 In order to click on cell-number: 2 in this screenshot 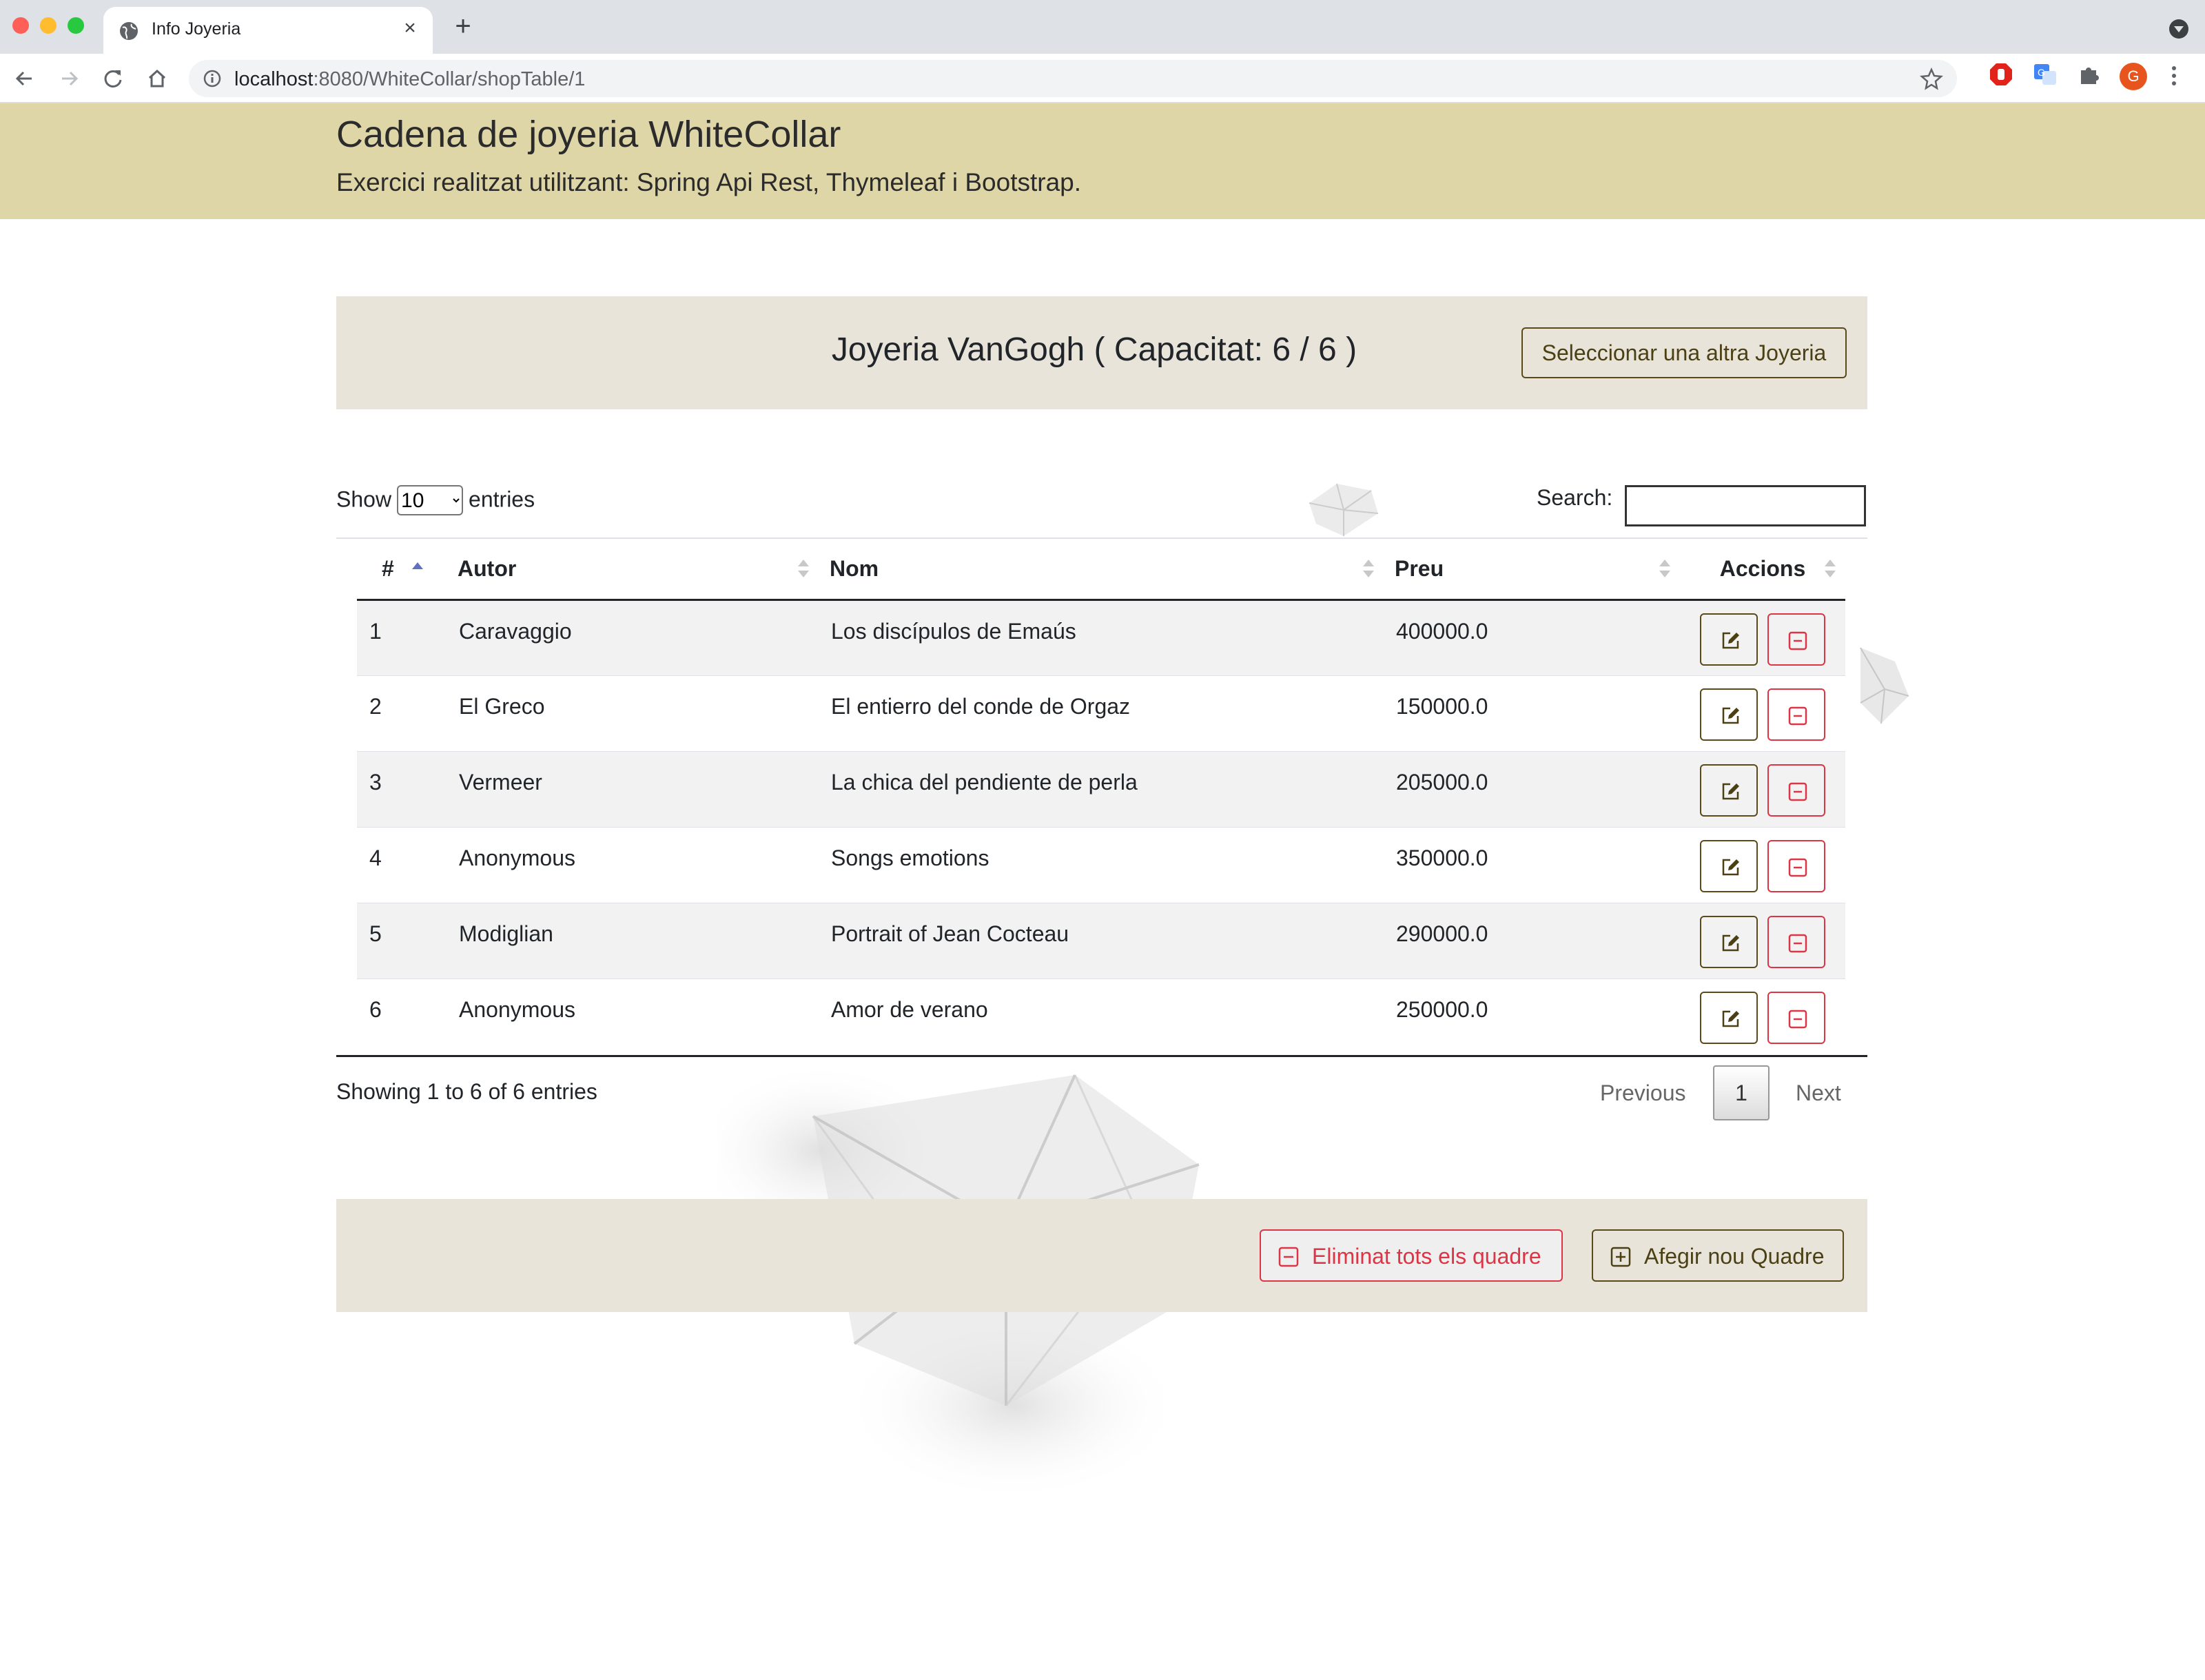, I will do `click(402, 713)`.